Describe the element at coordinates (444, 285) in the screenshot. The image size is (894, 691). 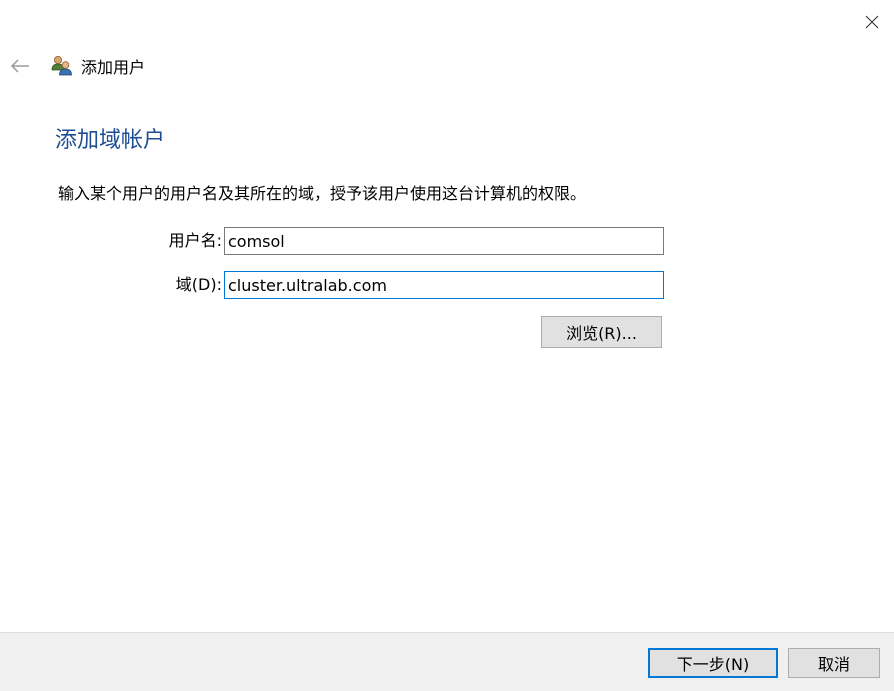
I see `domain-input` at that location.